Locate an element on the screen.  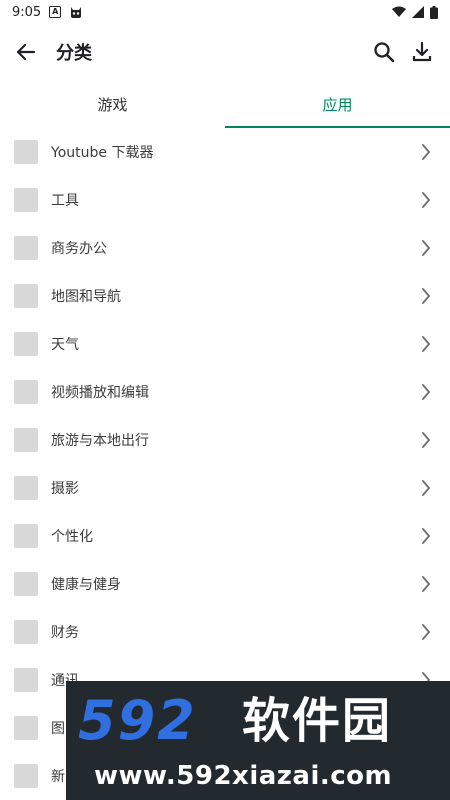
notification-a-icon: A is located at coordinates (55, 12).